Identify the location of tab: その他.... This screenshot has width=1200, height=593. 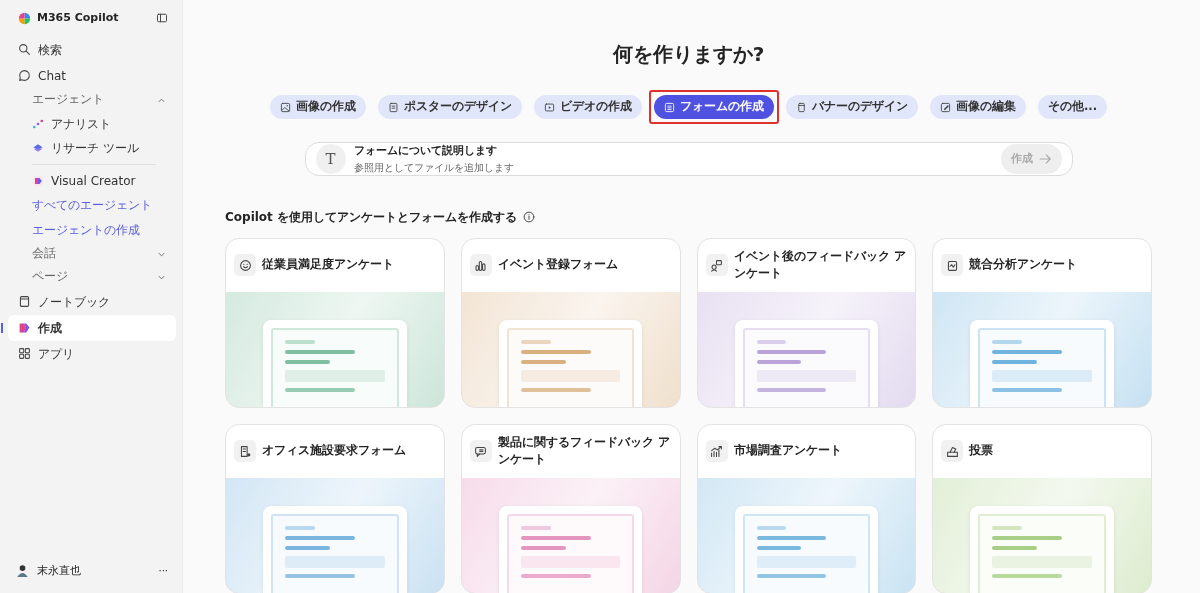
(1072, 107).